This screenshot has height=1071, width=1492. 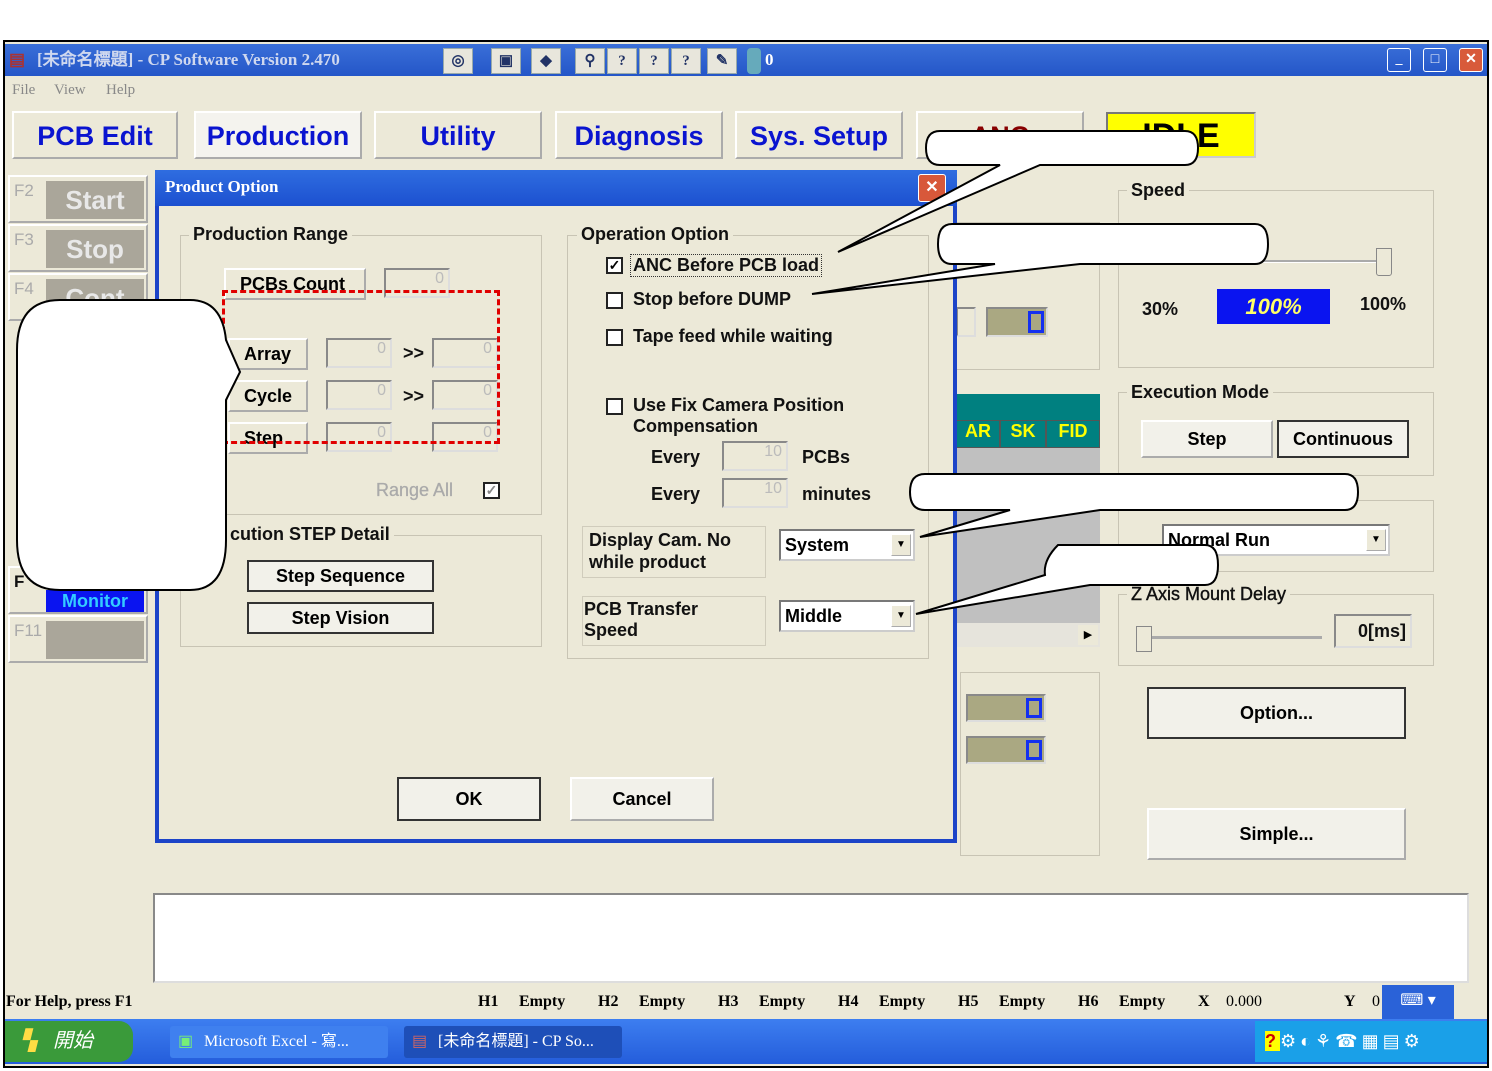 I want to click on head-4-status: Empty, so click(x=902, y=1001).